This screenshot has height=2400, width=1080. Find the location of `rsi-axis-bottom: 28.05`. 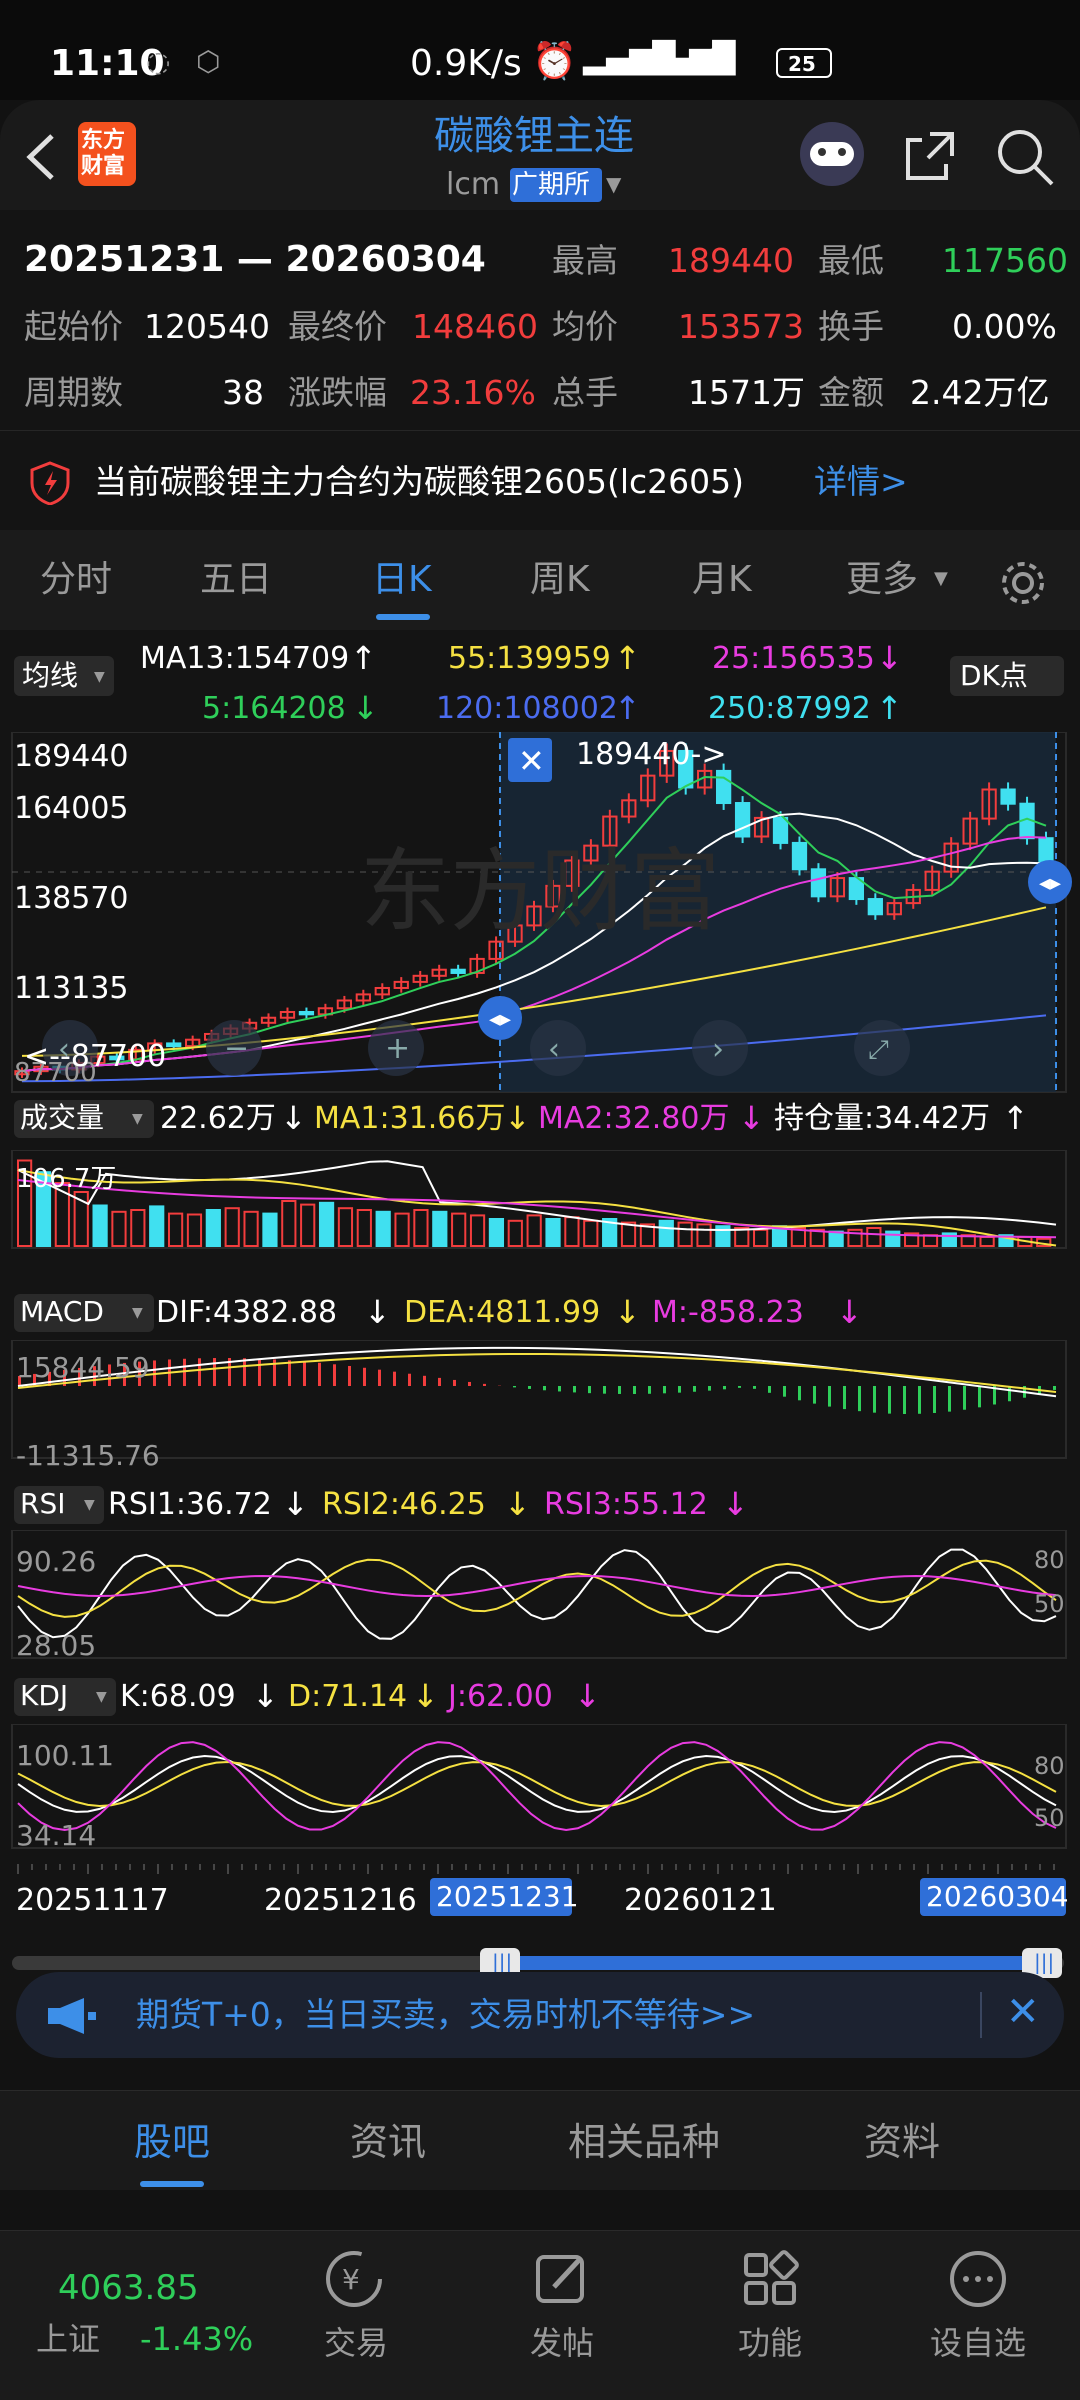

rsi-axis-bottom: 28.05 is located at coordinates (56, 1645).